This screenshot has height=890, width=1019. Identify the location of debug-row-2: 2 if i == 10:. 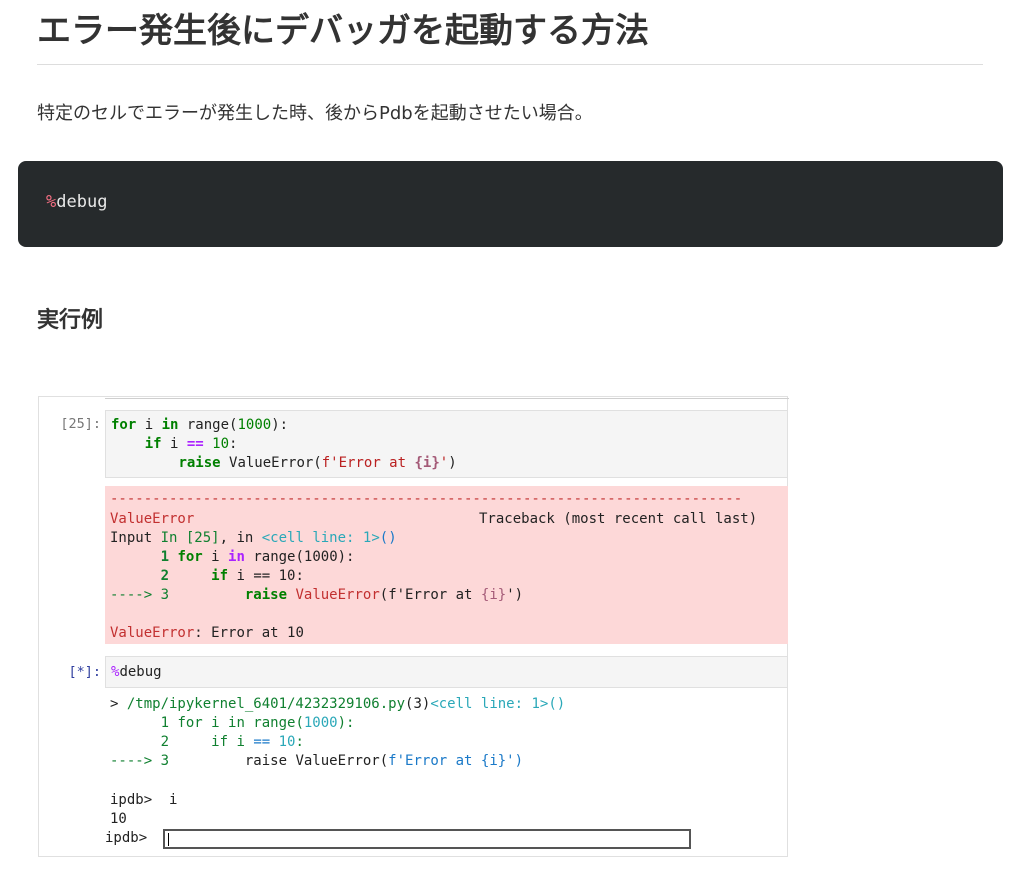
(207, 742).